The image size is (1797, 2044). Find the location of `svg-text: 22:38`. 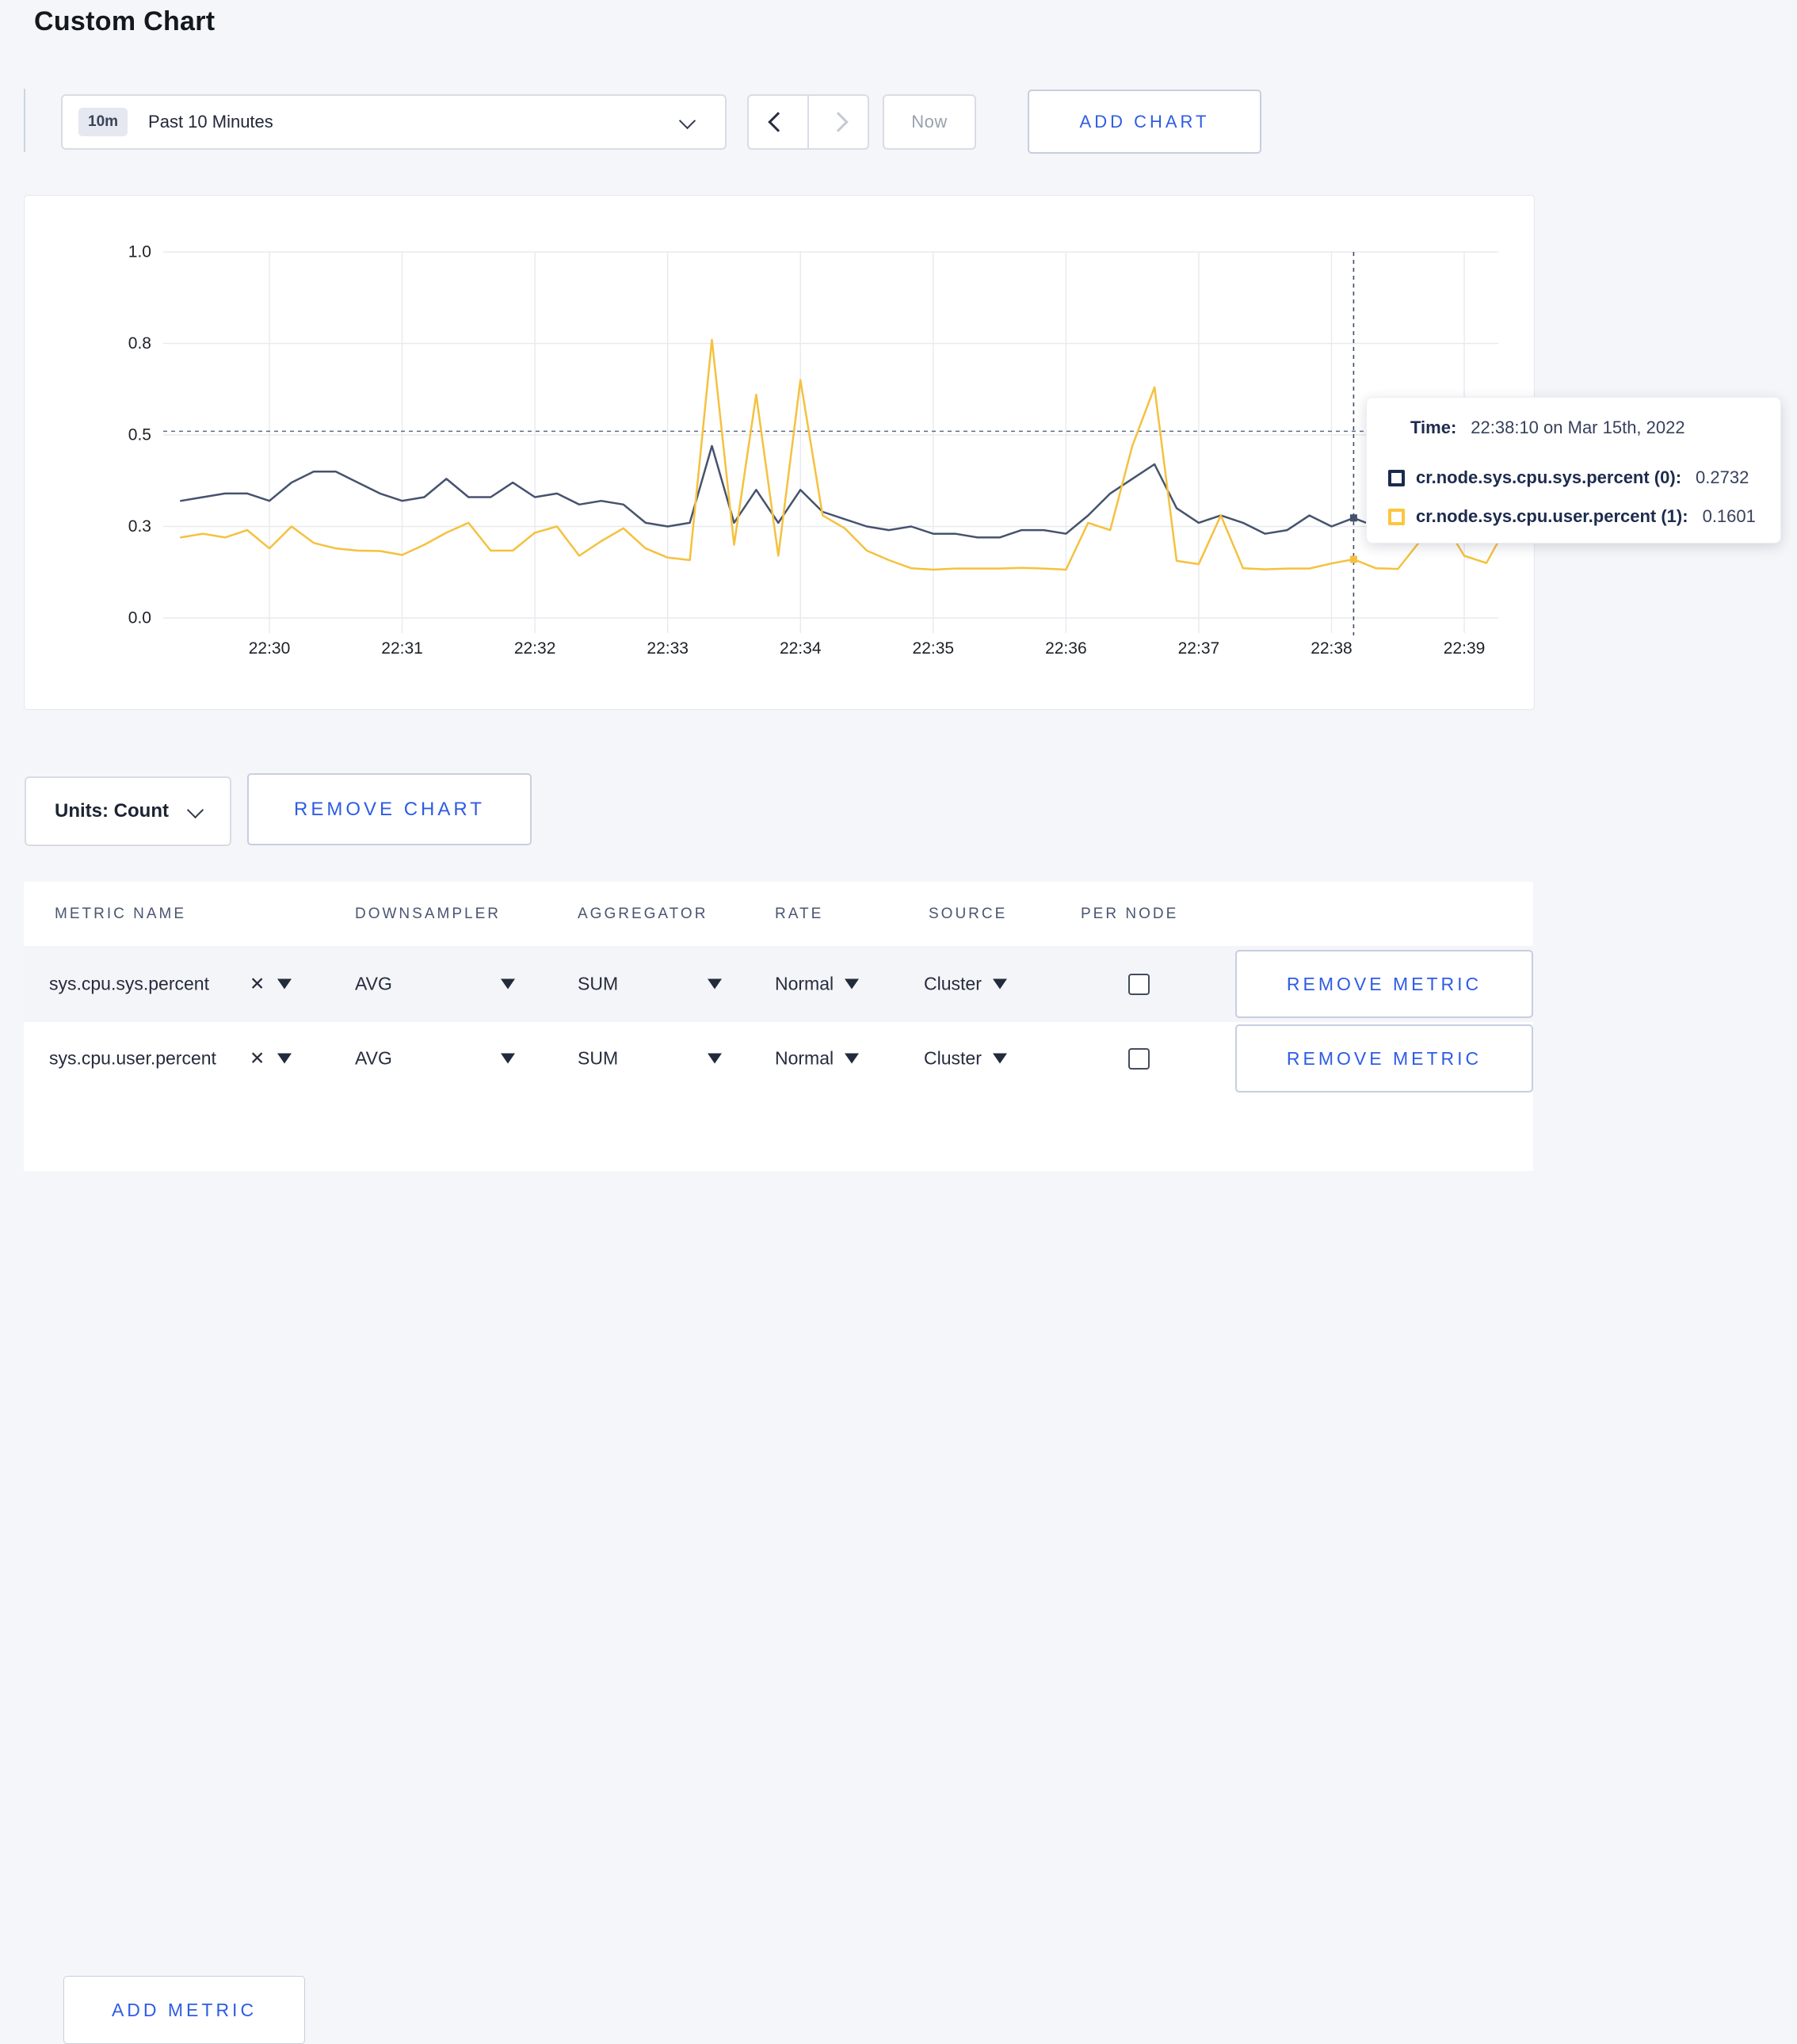

svg-text: 22:38 is located at coordinates (1332, 649).